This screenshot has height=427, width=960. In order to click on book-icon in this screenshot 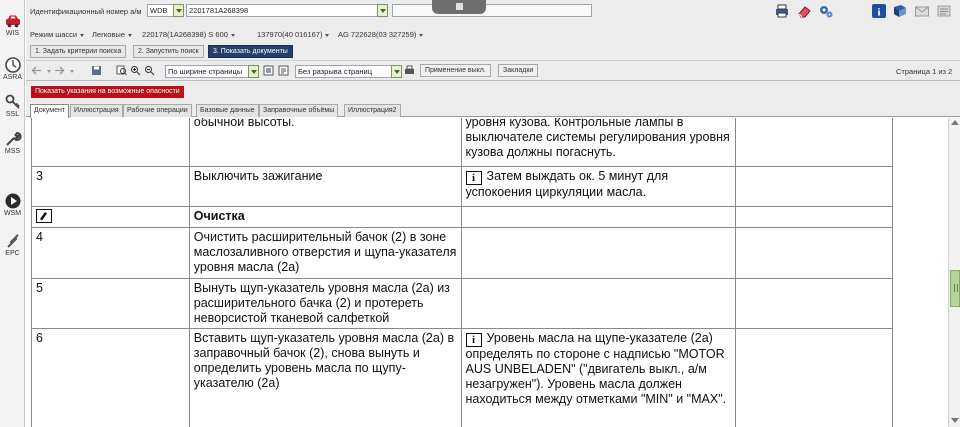, I will do `click(900, 11)`.